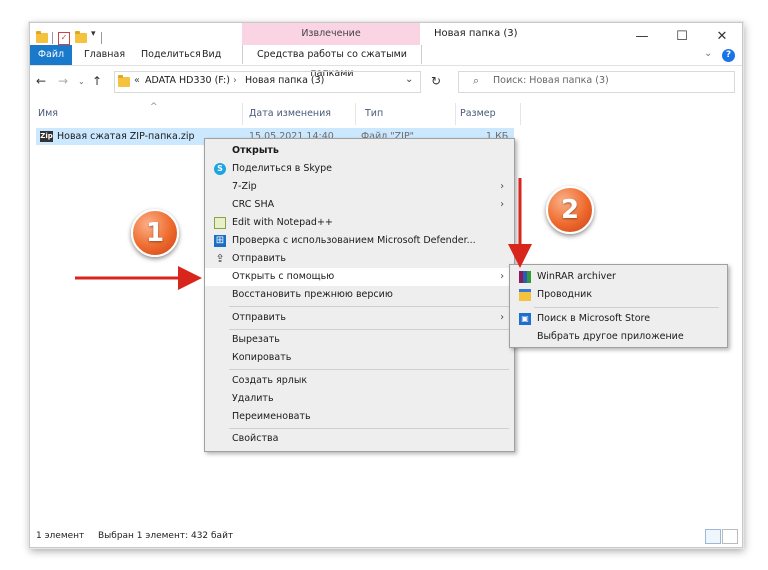  What do you see at coordinates (303, 234) in the screenshot?
I see `annotation-layer` at bounding box center [303, 234].